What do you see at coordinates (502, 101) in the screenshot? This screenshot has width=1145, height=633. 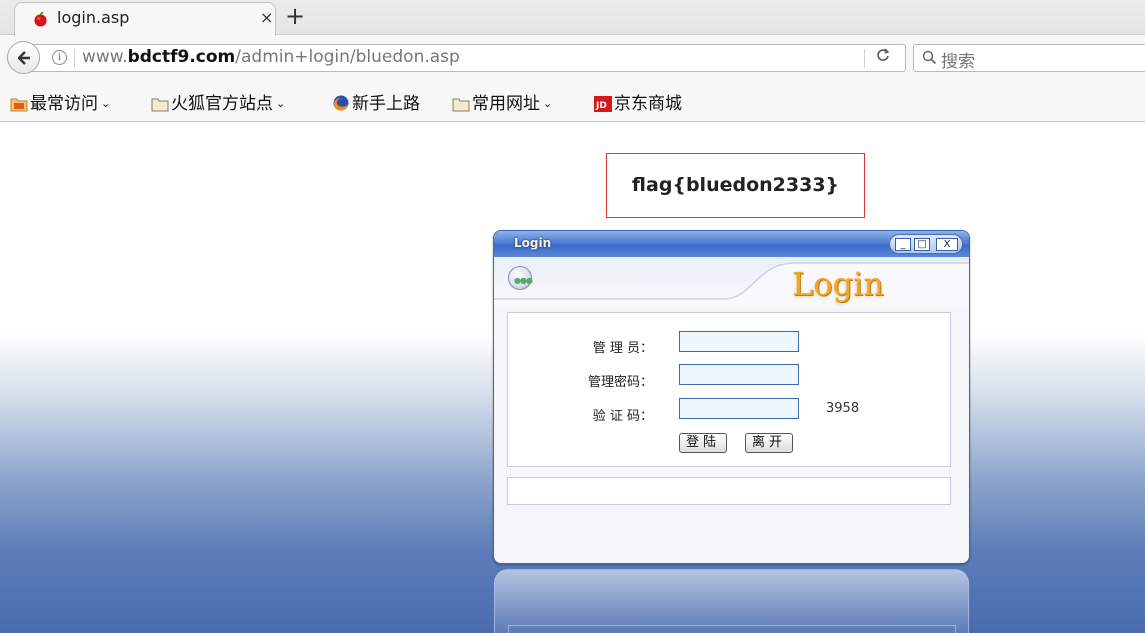 I see `bookmark-common-sites: 常用网址 ⌄` at bounding box center [502, 101].